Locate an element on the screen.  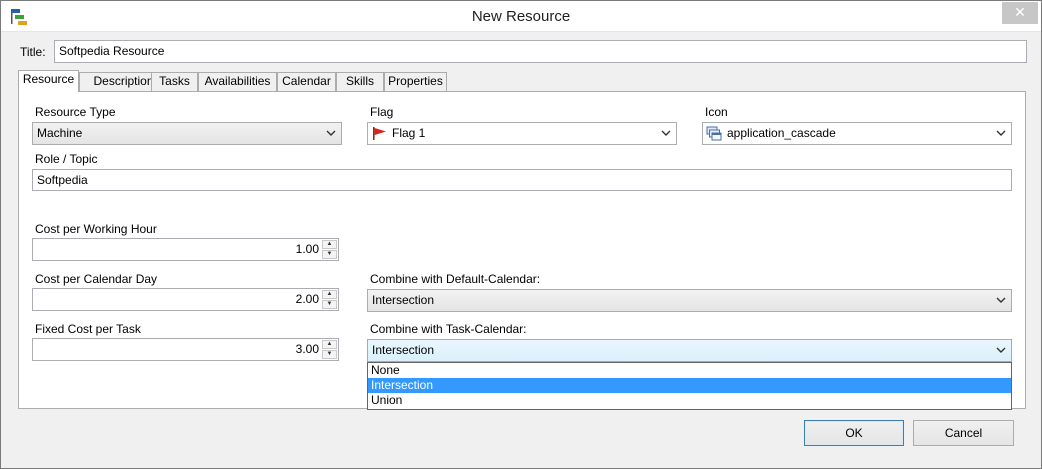
tab-skills: Skills is located at coordinates (360, 81).